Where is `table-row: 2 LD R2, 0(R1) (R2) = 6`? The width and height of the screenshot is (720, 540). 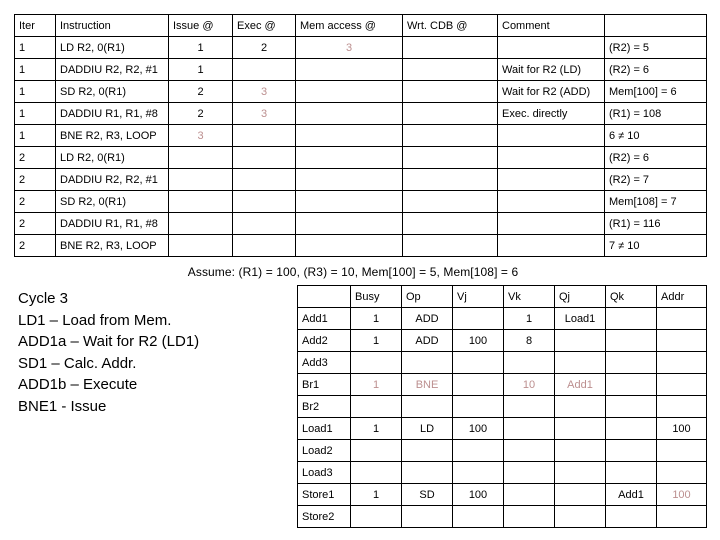
table-row: 2 LD R2, 0(R1) (R2) = 6 is located at coordinates (360, 157).